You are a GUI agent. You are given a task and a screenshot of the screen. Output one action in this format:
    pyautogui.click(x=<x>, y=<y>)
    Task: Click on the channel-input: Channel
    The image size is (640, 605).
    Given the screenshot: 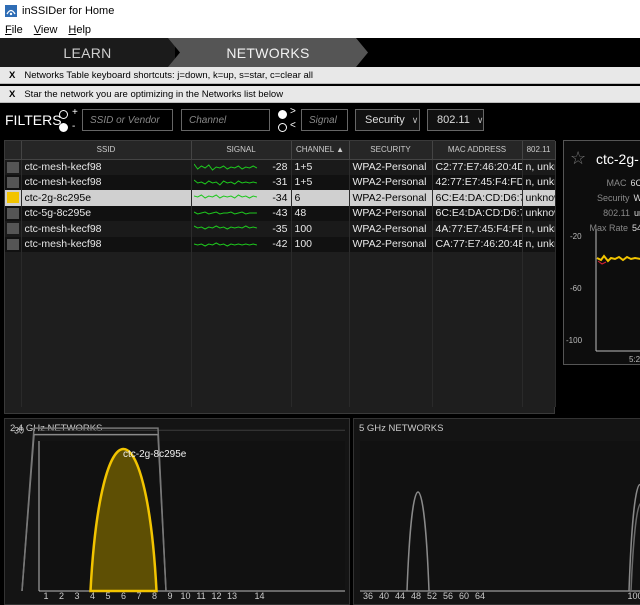 What is the action you would take?
    pyautogui.click(x=225, y=120)
    